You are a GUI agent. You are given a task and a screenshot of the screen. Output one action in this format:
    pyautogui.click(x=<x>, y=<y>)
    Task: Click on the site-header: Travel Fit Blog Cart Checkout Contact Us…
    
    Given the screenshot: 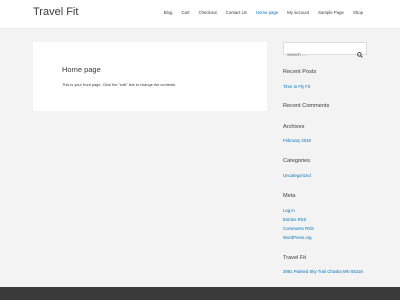 What is the action you would take?
    pyautogui.click(x=200, y=14)
    